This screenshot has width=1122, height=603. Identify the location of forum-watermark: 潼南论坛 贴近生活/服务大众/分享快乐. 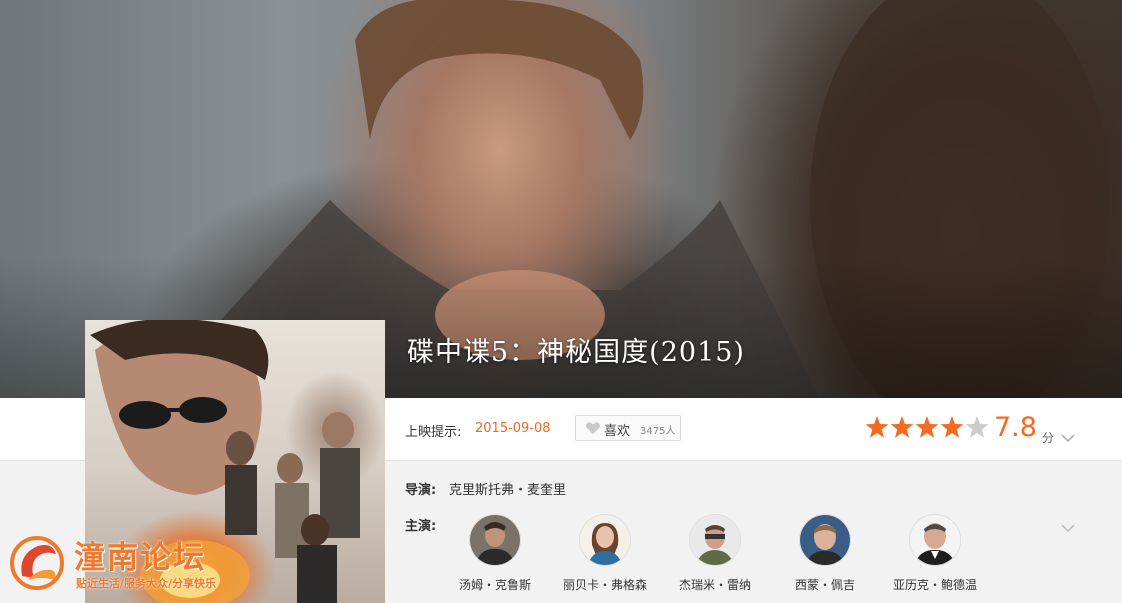
(133, 563).